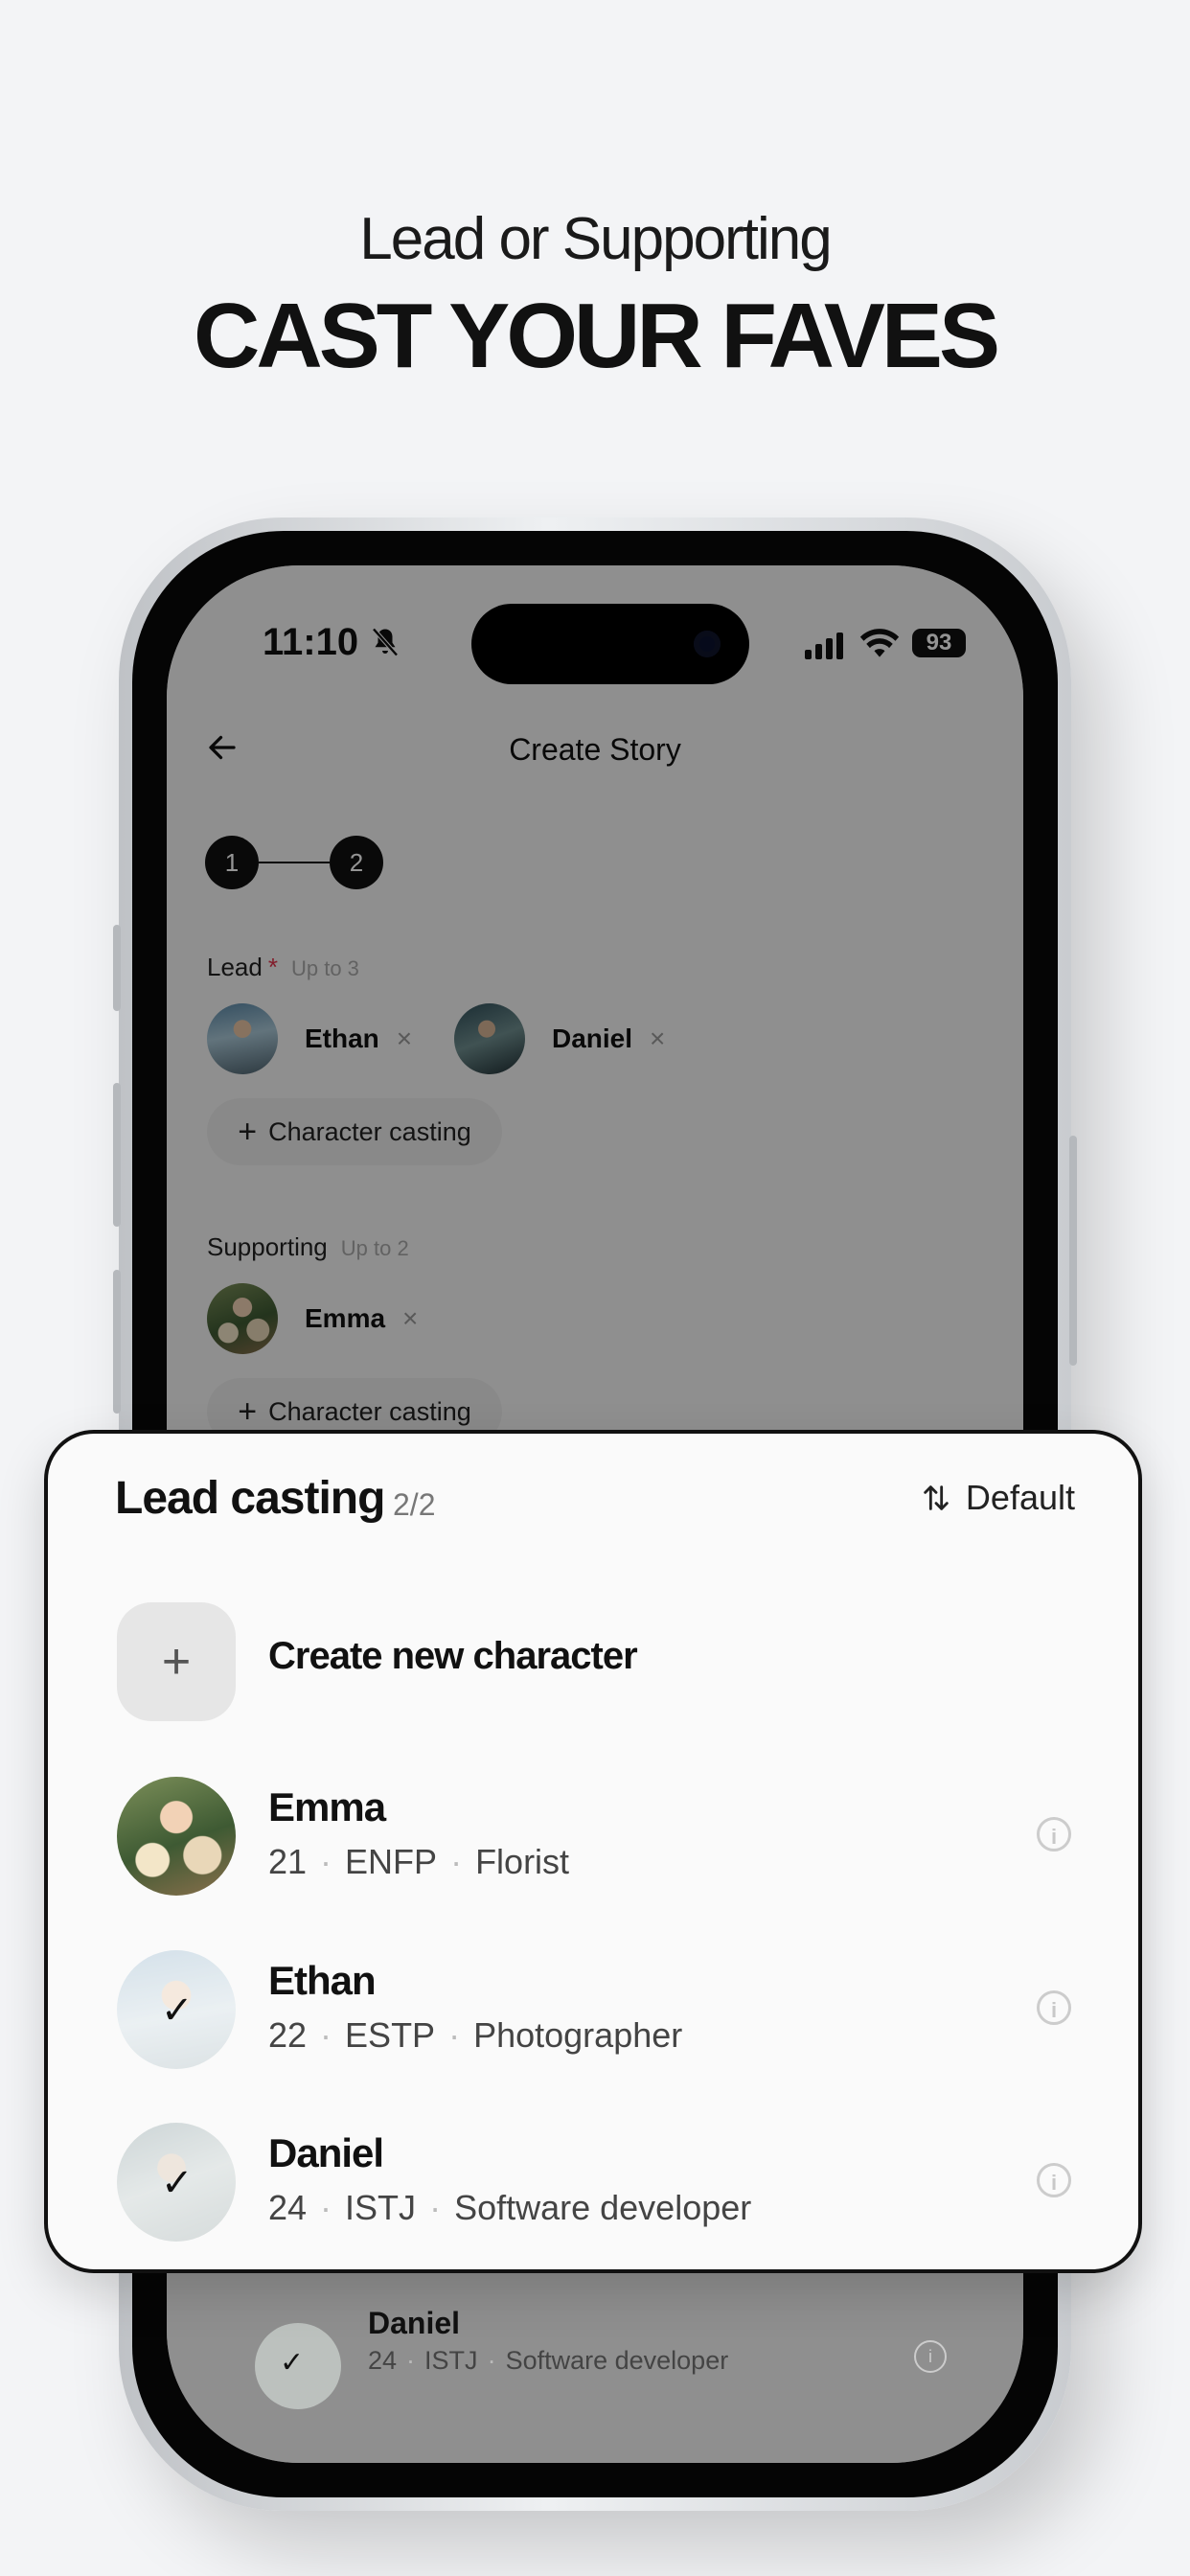  What do you see at coordinates (177, 1661) in the screenshot?
I see `plus-icon: +` at bounding box center [177, 1661].